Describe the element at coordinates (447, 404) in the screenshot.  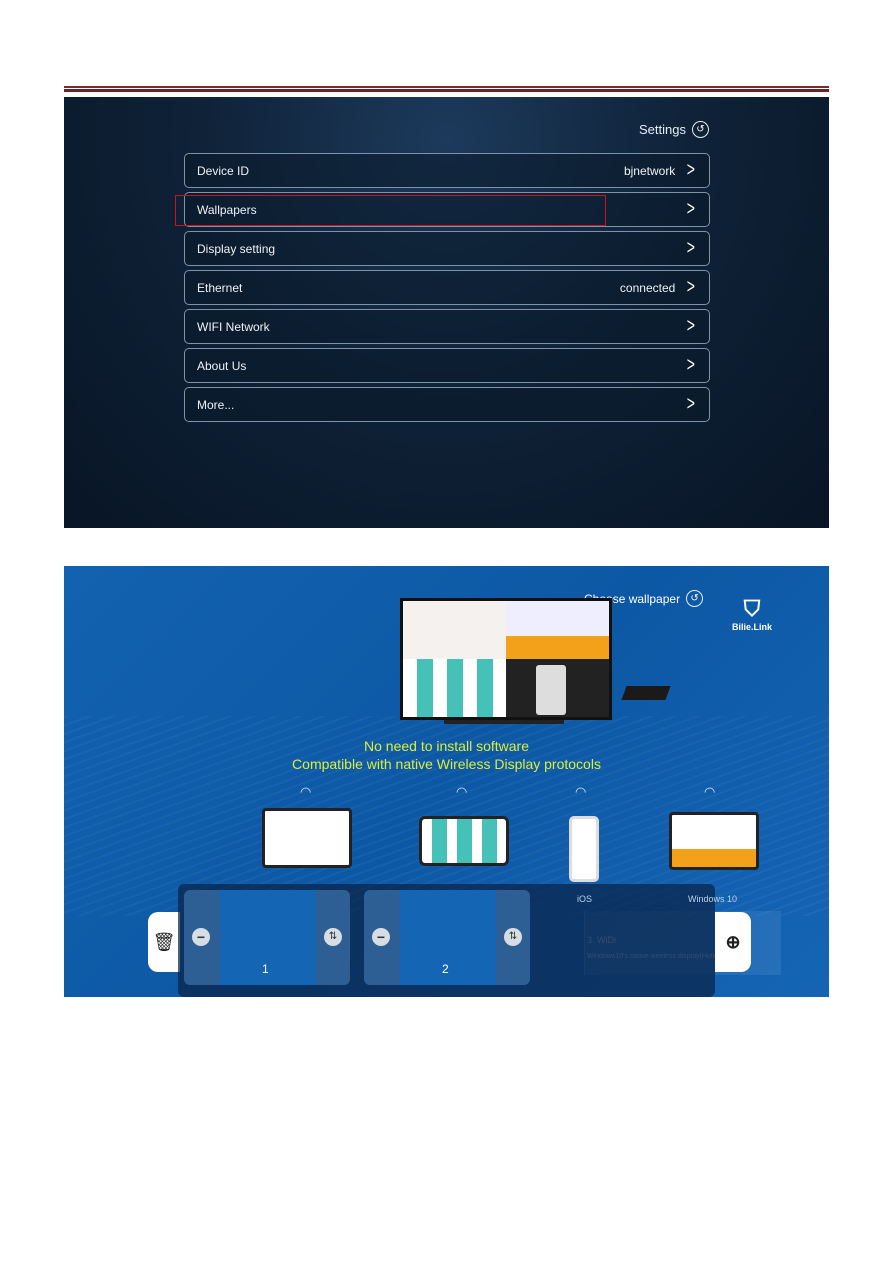
I see `settings-row-more: More... >` at that location.